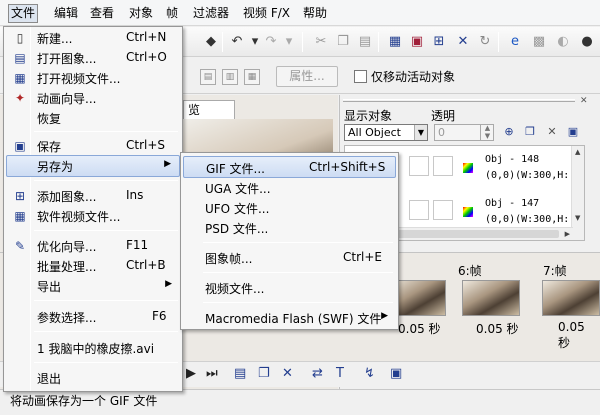  I want to click on rotate-icon: ↻, so click(485, 42).